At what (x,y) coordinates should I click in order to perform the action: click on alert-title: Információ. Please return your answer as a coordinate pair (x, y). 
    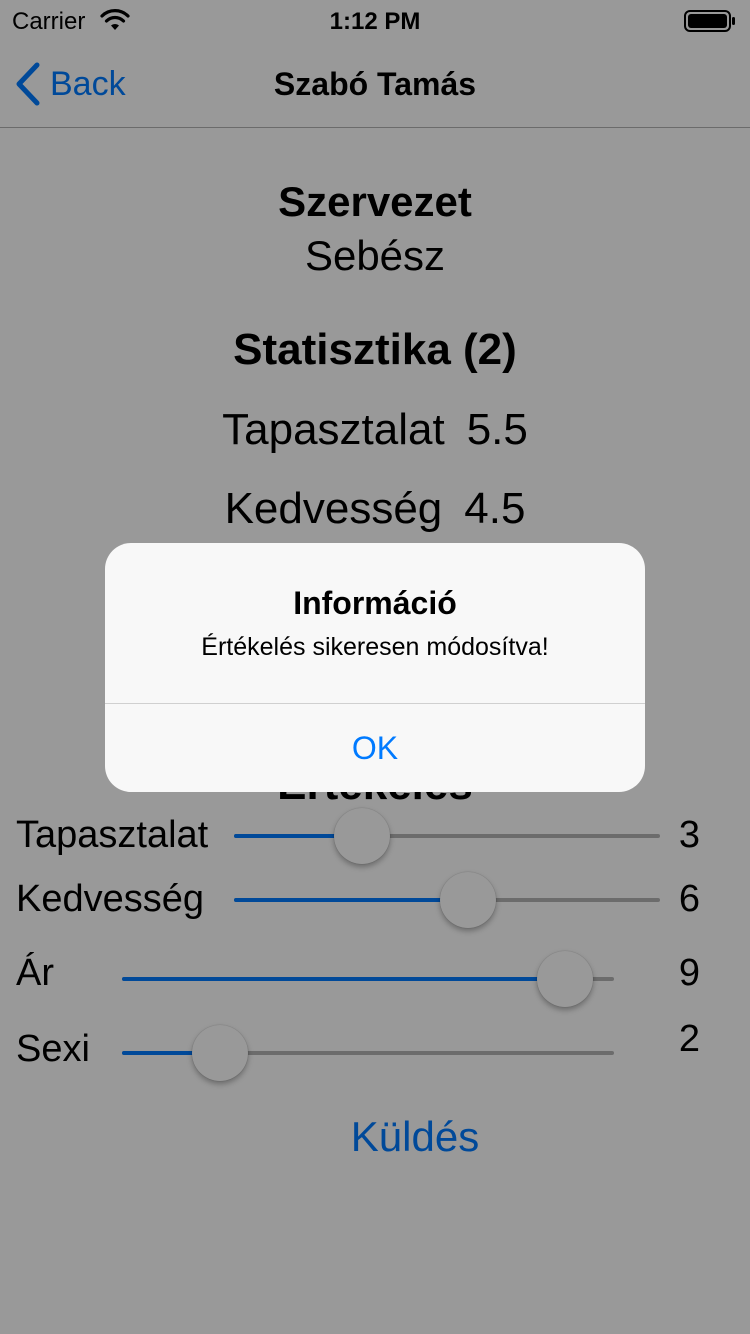
    Looking at the image, I should click on (375, 603).